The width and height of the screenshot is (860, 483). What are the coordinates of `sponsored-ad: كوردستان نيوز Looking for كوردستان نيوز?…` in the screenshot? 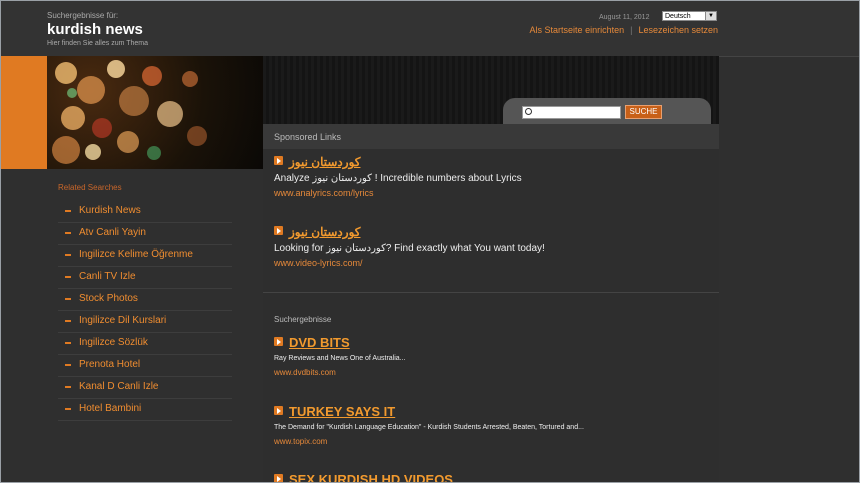 It's located at (409, 246).